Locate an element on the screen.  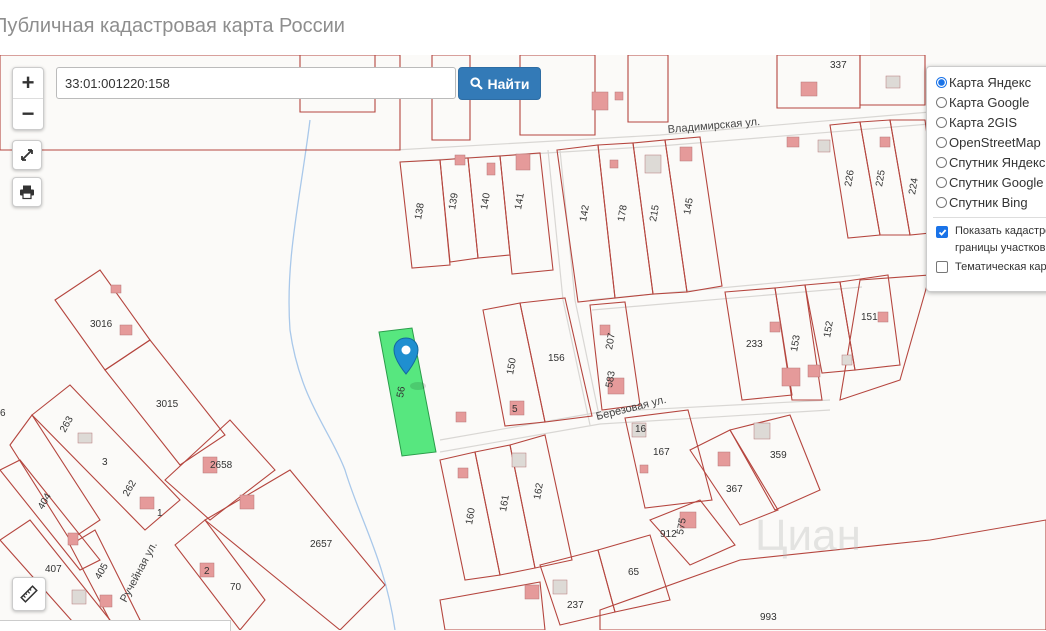
parcel-number-label: 142 is located at coordinates (585, 213).